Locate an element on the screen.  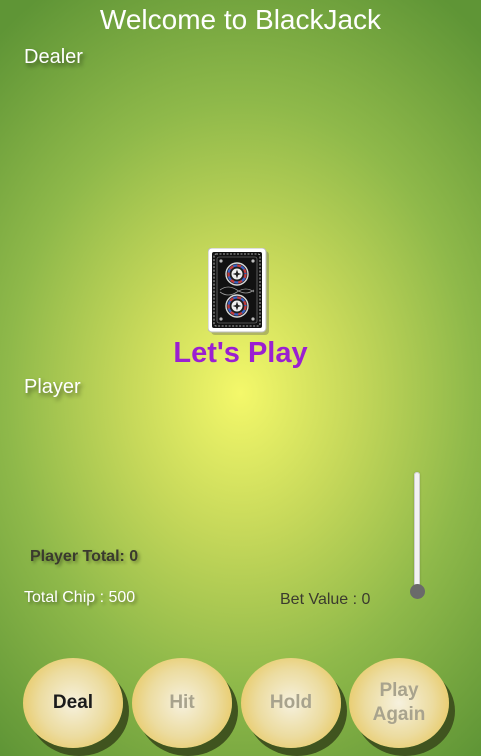
dealer-label: Dealer is located at coordinates (53, 57).